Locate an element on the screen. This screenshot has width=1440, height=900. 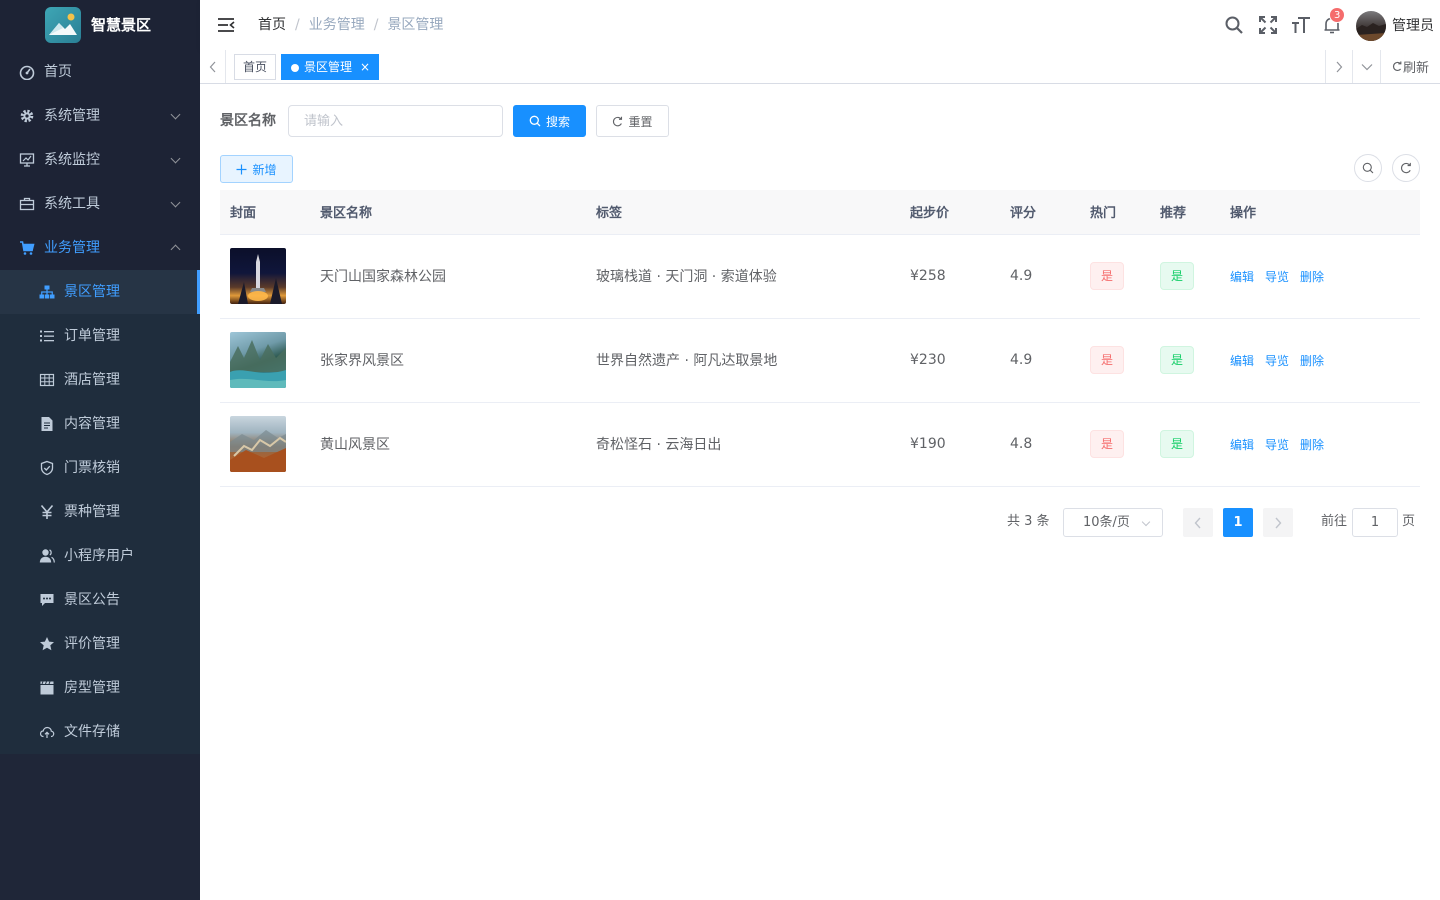
sidebar-item-hotels: 酒店管理 is located at coordinates (100, 380).